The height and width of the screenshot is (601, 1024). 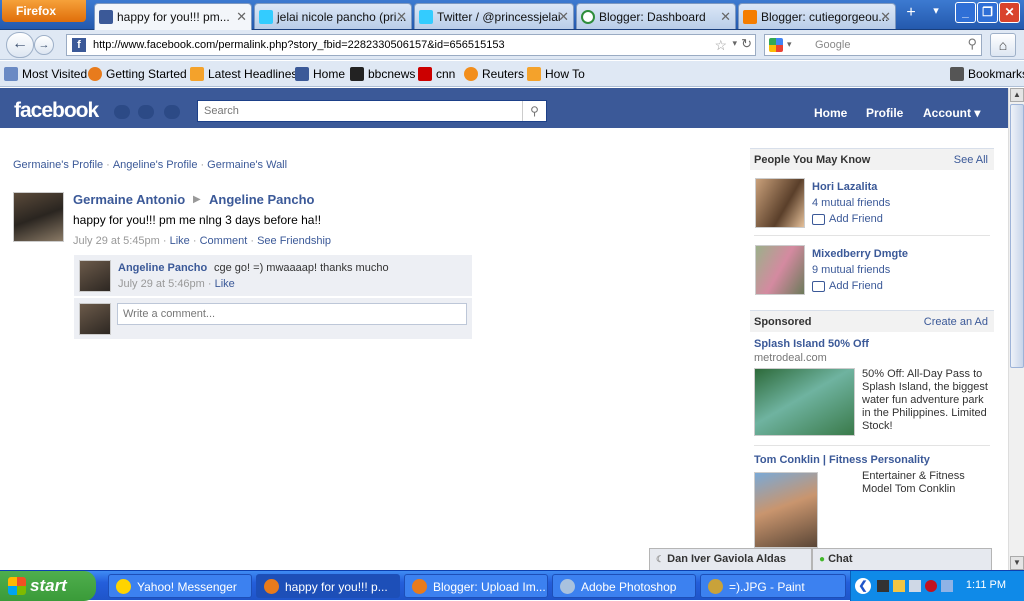 I want to click on search-icon: ⚲, so click(x=534, y=111).